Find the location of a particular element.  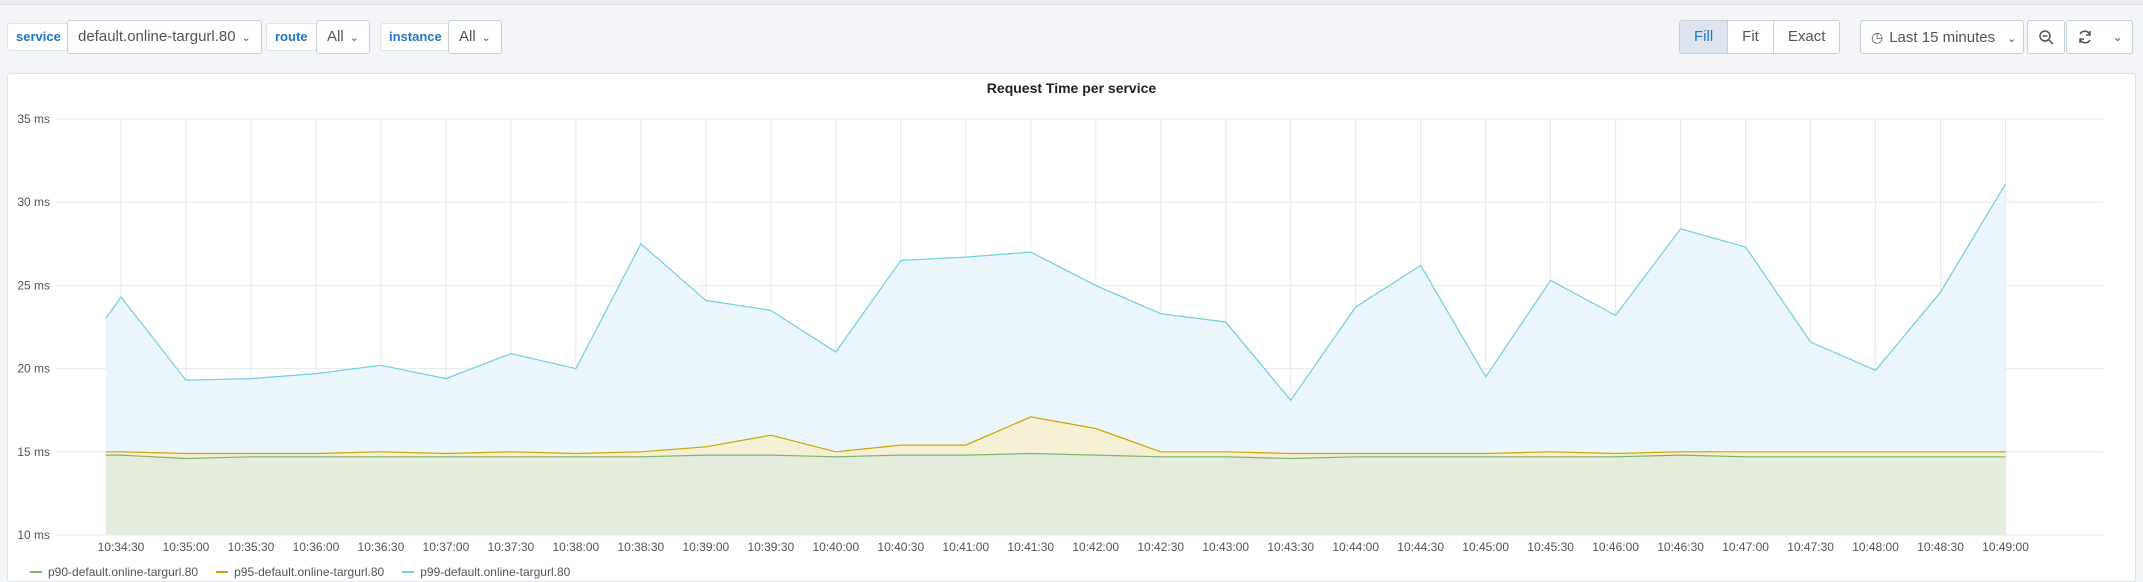

route-select: All ⌄ is located at coordinates (343, 37).